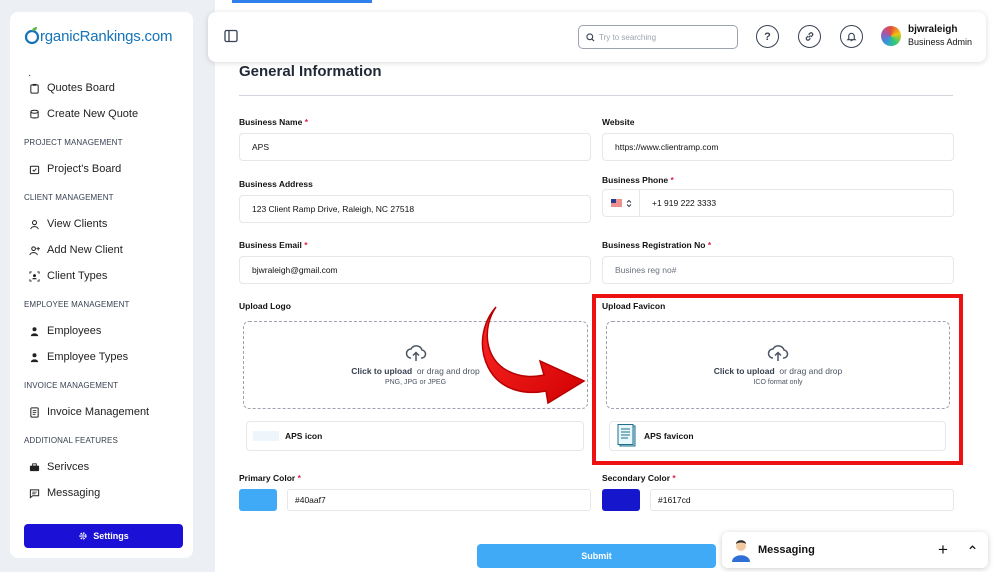 This screenshot has height=572, width=1000. Describe the element at coordinates (258, 500) in the screenshot. I see `primary-color-swatch` at that location.